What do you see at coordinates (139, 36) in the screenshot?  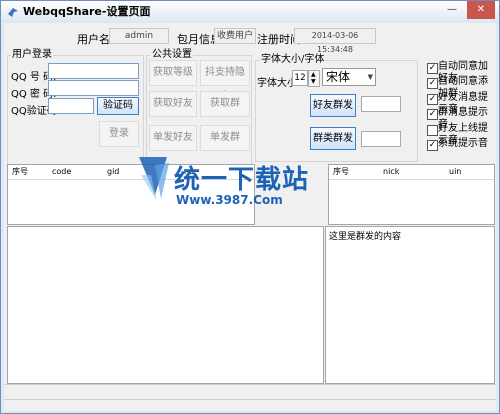 I see `username-field: admin` at bounding box center [139, 36].